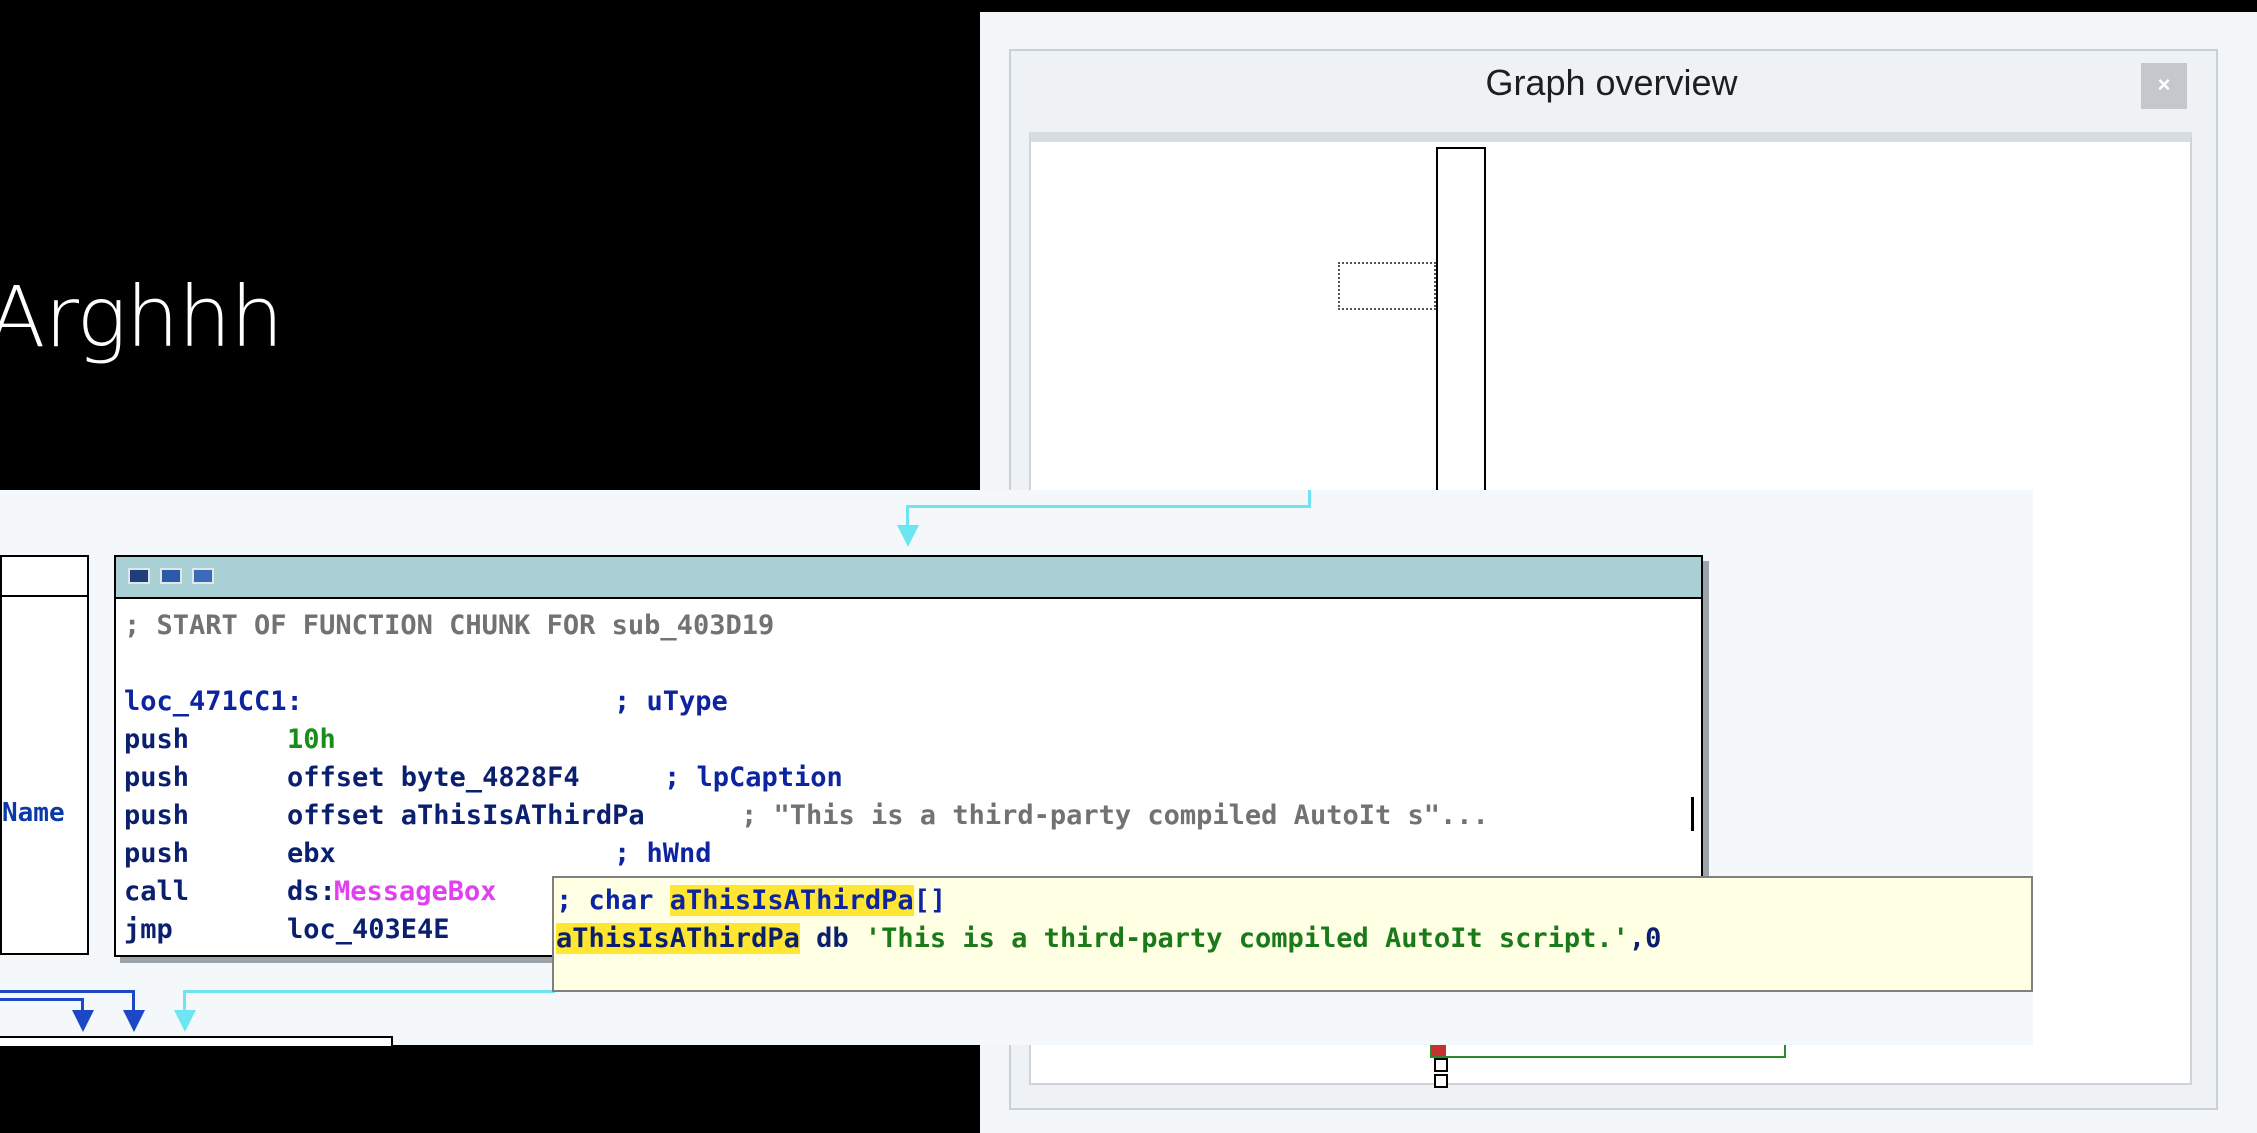  What do you see at coordinates (613, 900) in the screenshot?
I see `tooltip-type: ; char` at bounding box center [613, 900].